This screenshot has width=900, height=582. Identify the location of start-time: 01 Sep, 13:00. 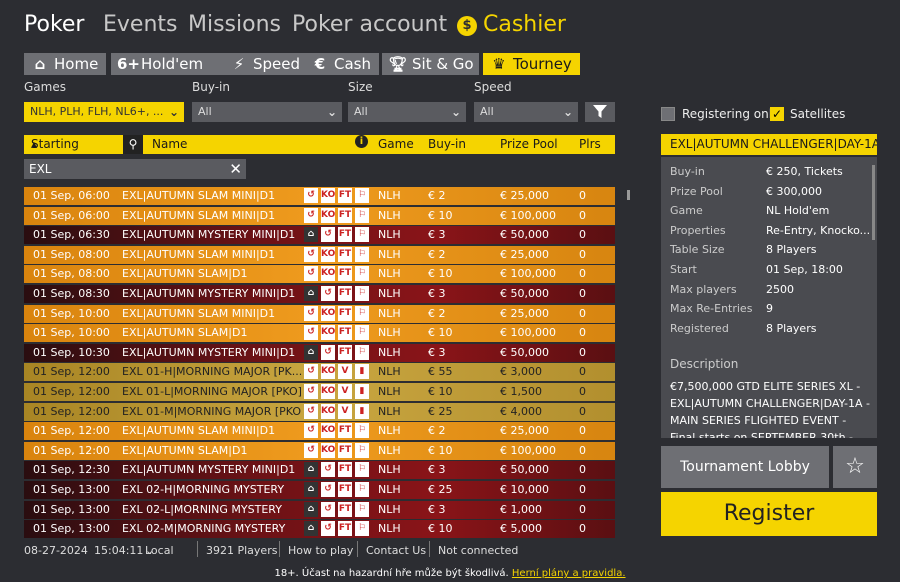
(71, 509).